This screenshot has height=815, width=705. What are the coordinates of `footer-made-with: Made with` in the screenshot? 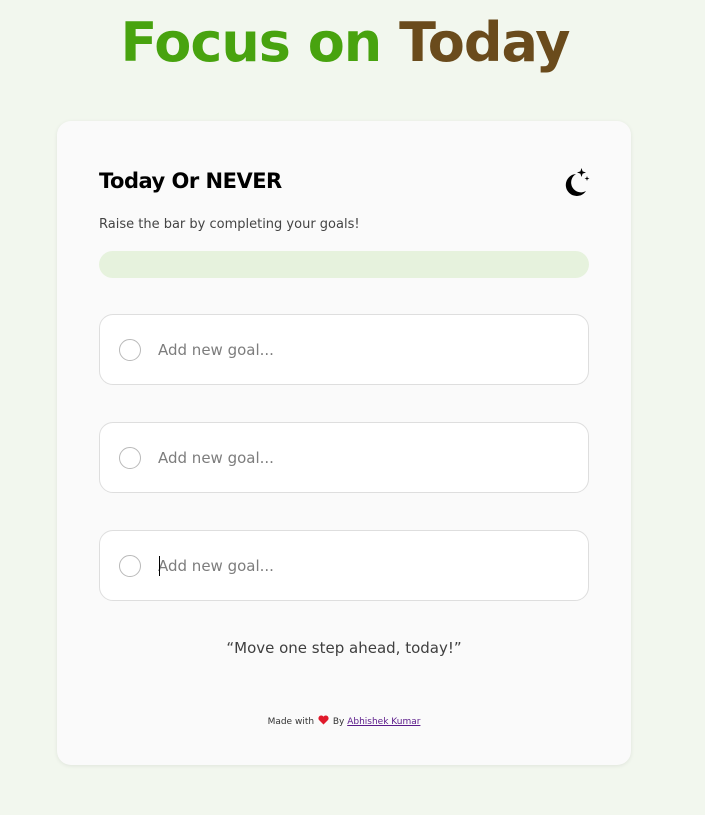 It's located at (291, 722).